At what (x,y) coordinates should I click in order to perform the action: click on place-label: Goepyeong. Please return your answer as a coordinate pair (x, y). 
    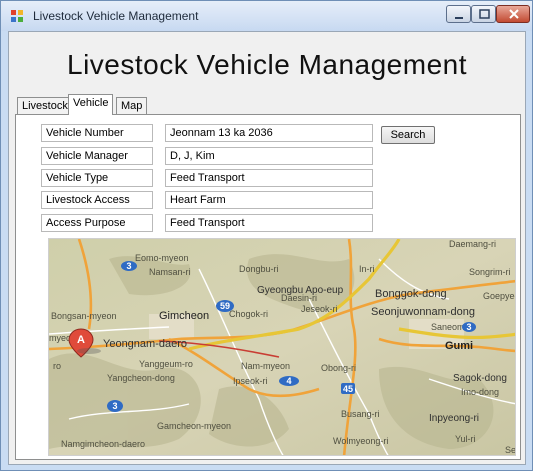
    Looking at the image, I should click on (499, 296).